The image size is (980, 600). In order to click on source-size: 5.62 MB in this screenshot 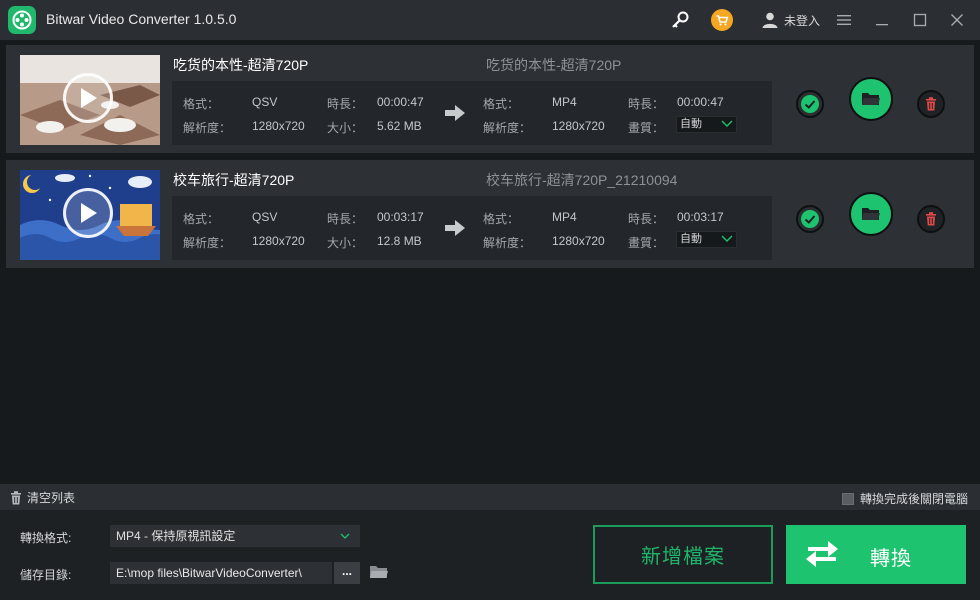, I will do `click(399, 126)`.